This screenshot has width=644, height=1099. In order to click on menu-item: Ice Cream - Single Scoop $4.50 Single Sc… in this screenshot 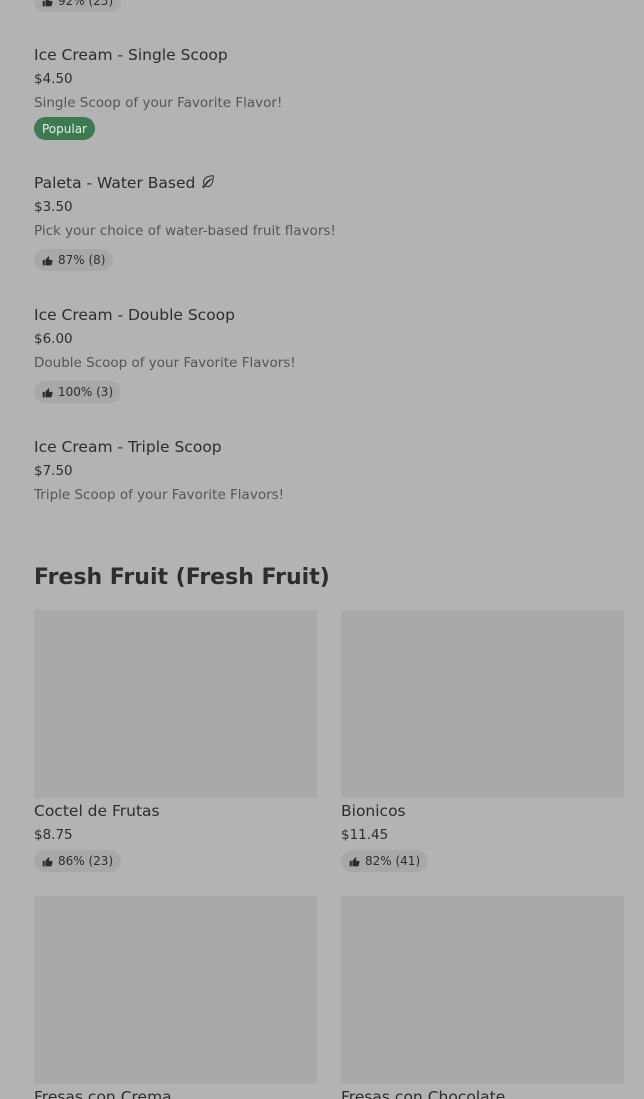, I will do `click(329, 91)`.